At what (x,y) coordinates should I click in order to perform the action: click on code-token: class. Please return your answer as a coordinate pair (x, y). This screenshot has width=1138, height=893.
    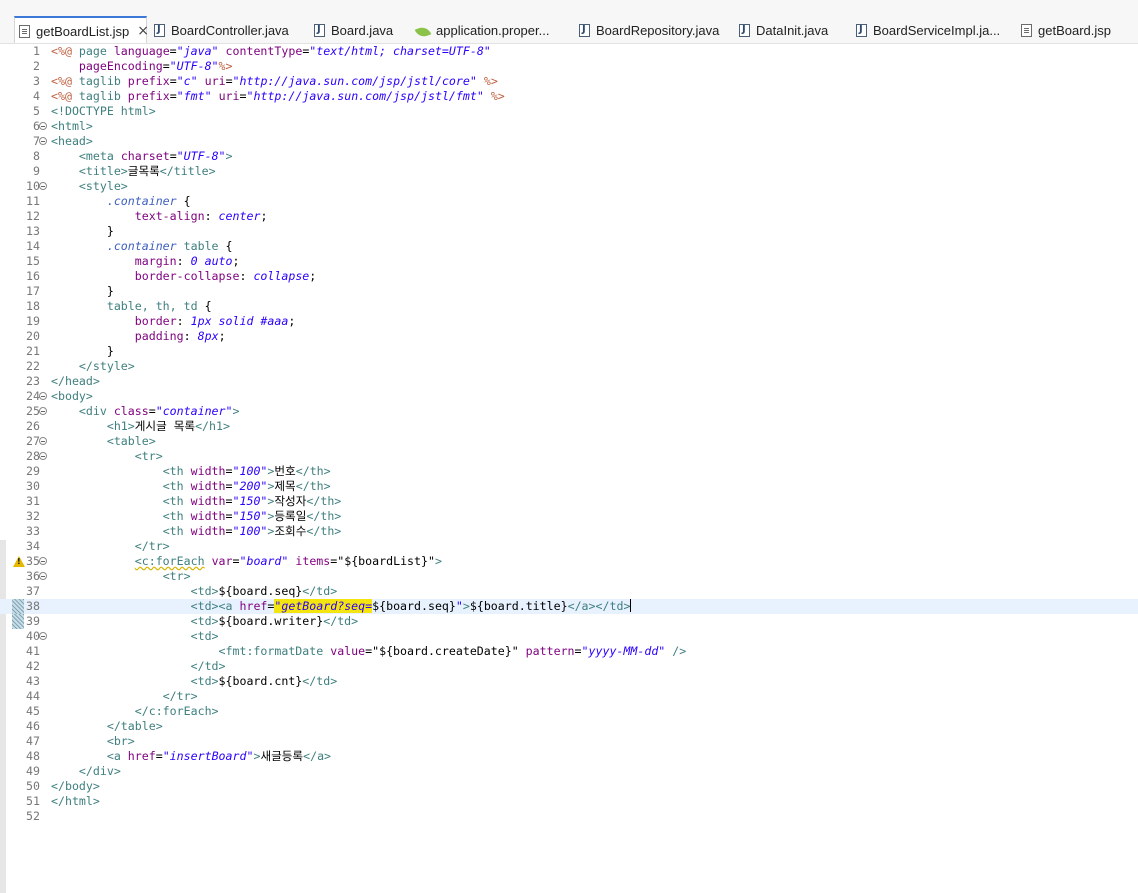
    Looking at the image, I should click on (131, 411).